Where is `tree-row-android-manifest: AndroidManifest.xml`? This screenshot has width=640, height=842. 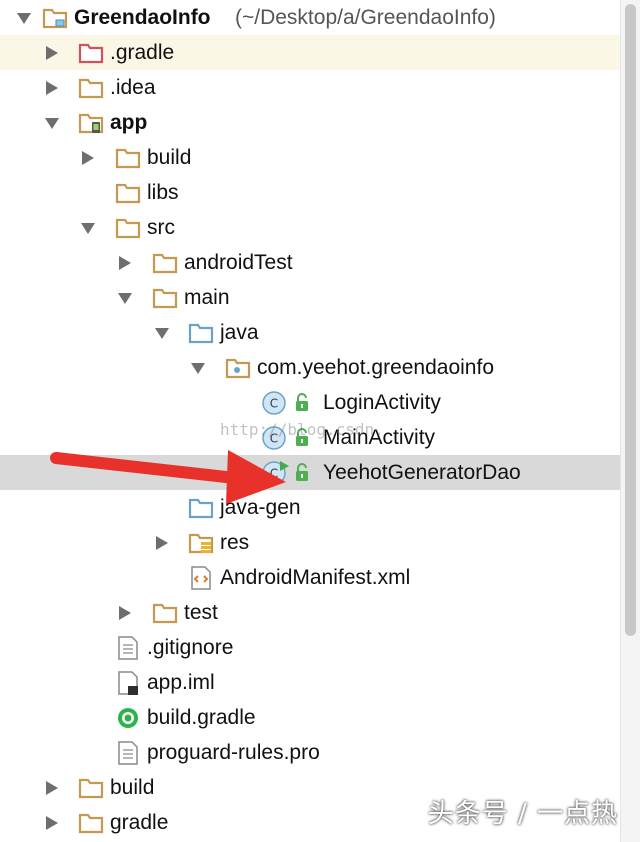 tree-row-android-manifest: AndroidManifest.xml is located at coordinates (310, 577).